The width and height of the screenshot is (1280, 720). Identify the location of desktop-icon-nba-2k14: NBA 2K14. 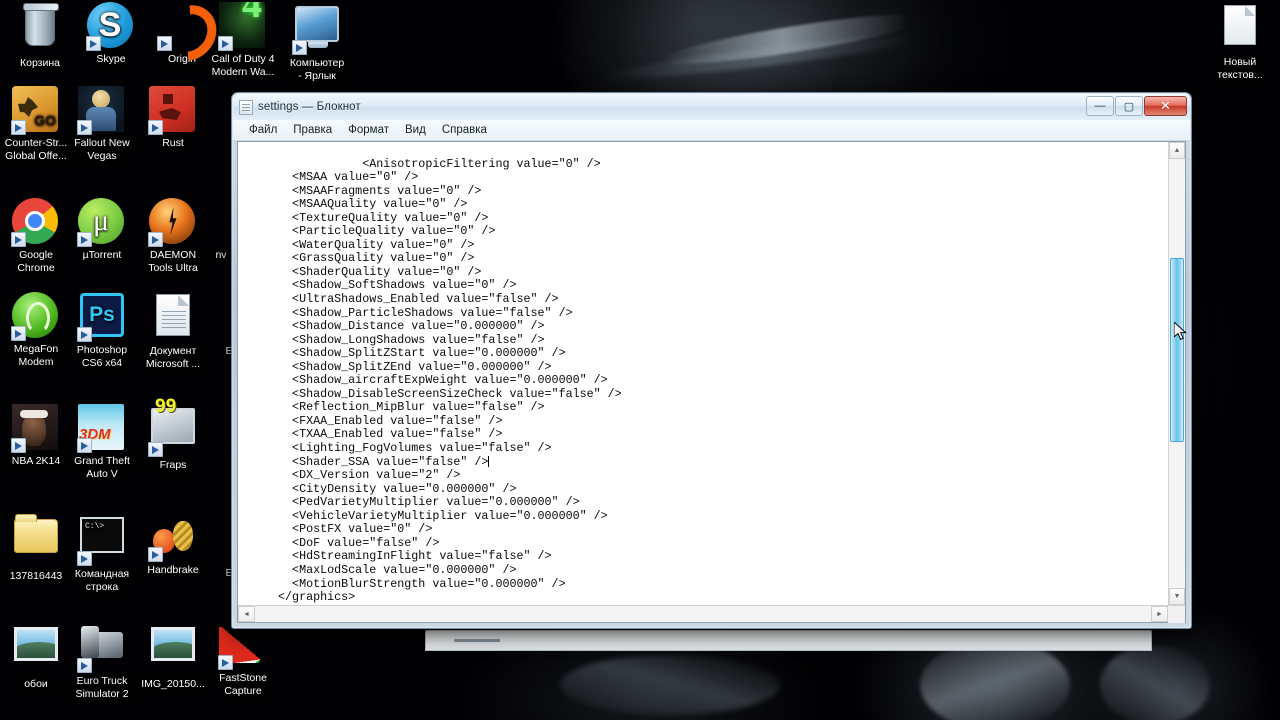
(36, 436).